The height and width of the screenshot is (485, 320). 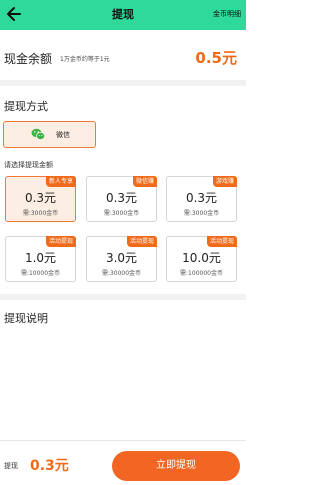 I want to click on wechat-method-option: 微信, so click(x=49, y=134).